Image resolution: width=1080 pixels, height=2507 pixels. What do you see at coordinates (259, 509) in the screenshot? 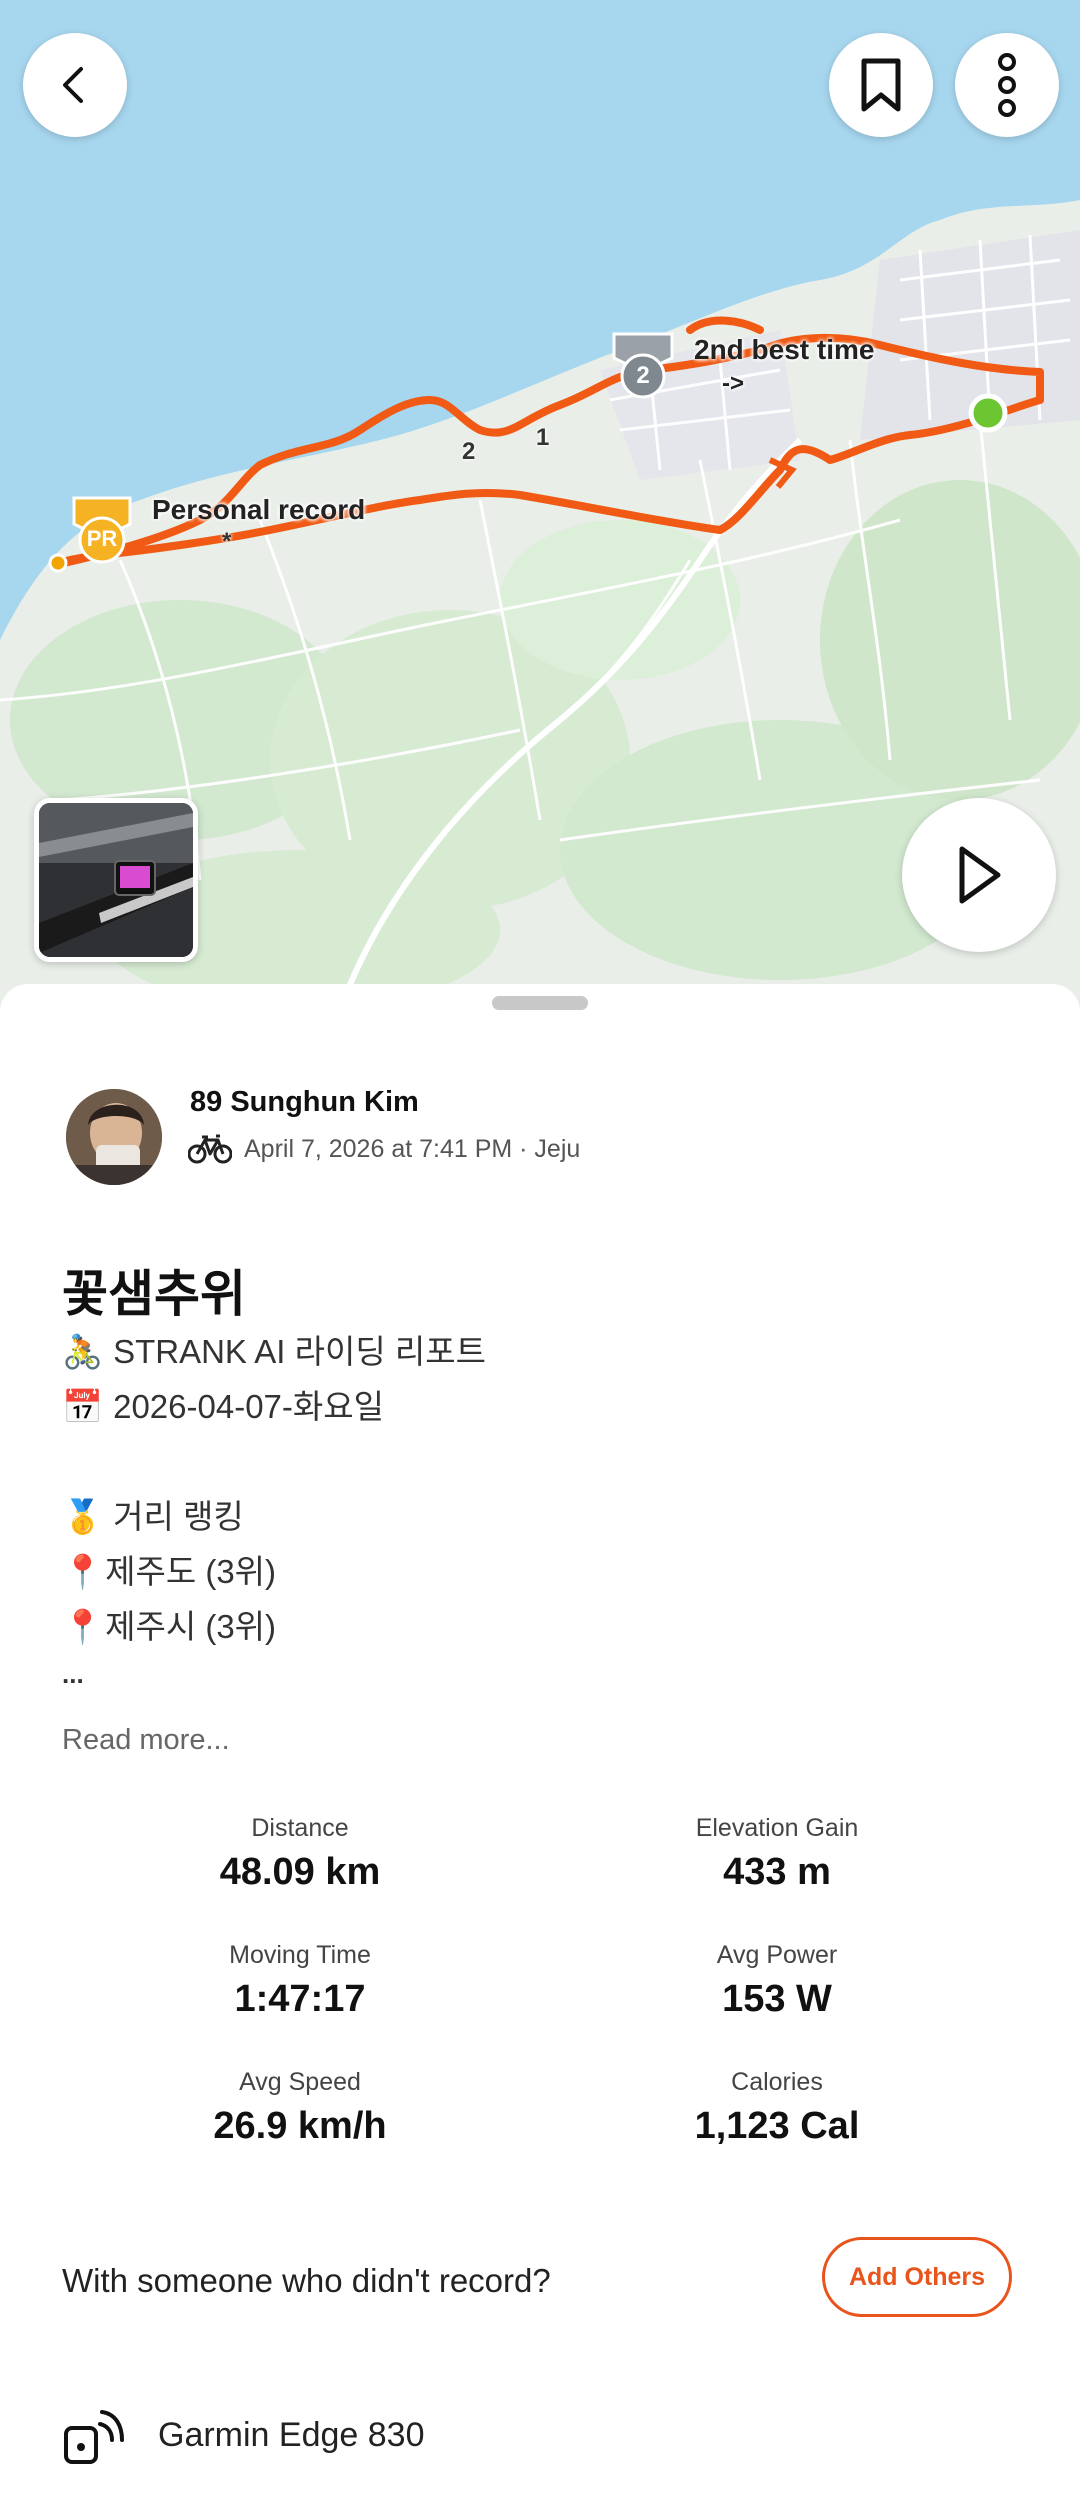
I see `personal-record-label: Personal record` at bounding box center [259, 509].